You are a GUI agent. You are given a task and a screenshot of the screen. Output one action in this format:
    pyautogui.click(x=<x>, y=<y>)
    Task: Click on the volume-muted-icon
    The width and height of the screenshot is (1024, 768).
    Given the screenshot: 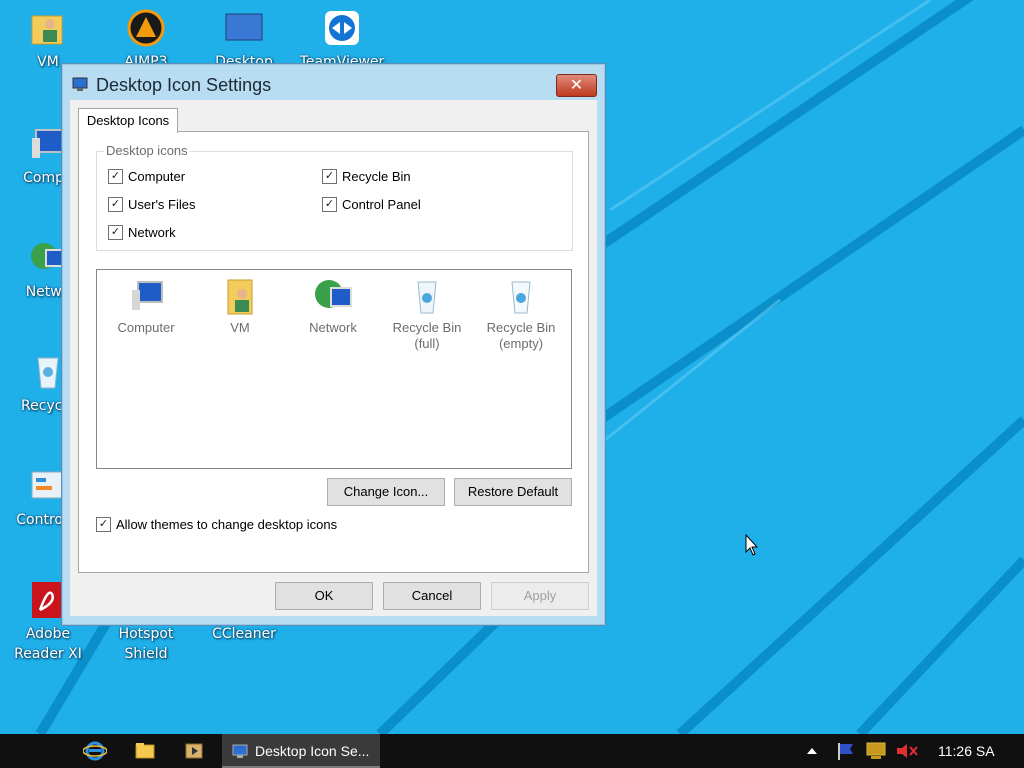 What is the action you would take?
    pyautogui.click(x=907, y=751)
    